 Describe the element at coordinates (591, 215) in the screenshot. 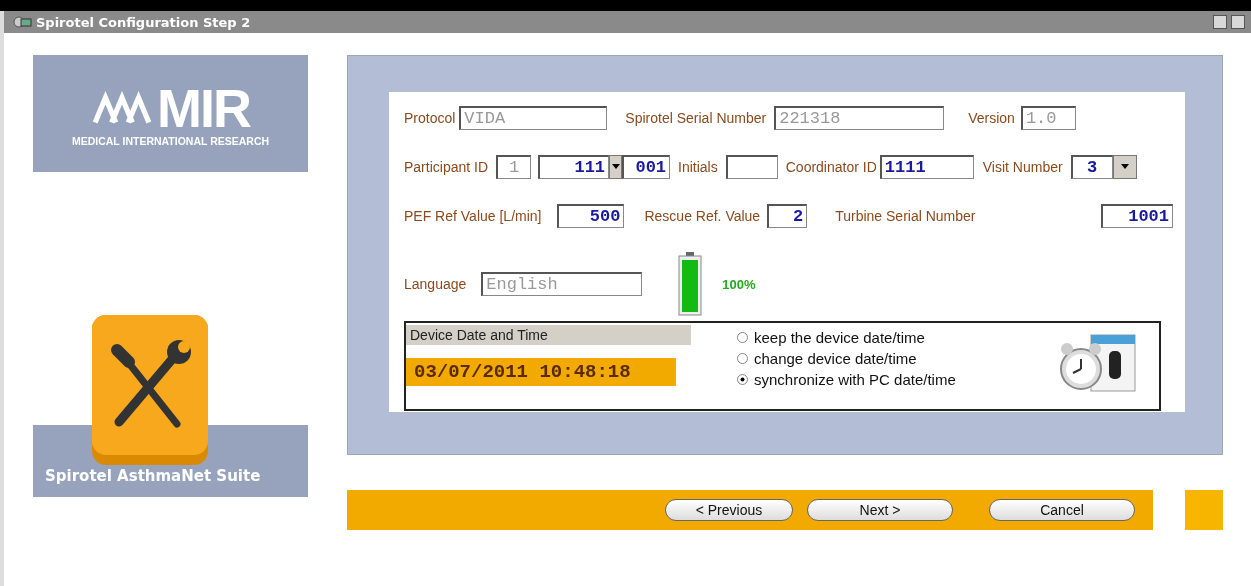

I see `input-field: 500` at that location.